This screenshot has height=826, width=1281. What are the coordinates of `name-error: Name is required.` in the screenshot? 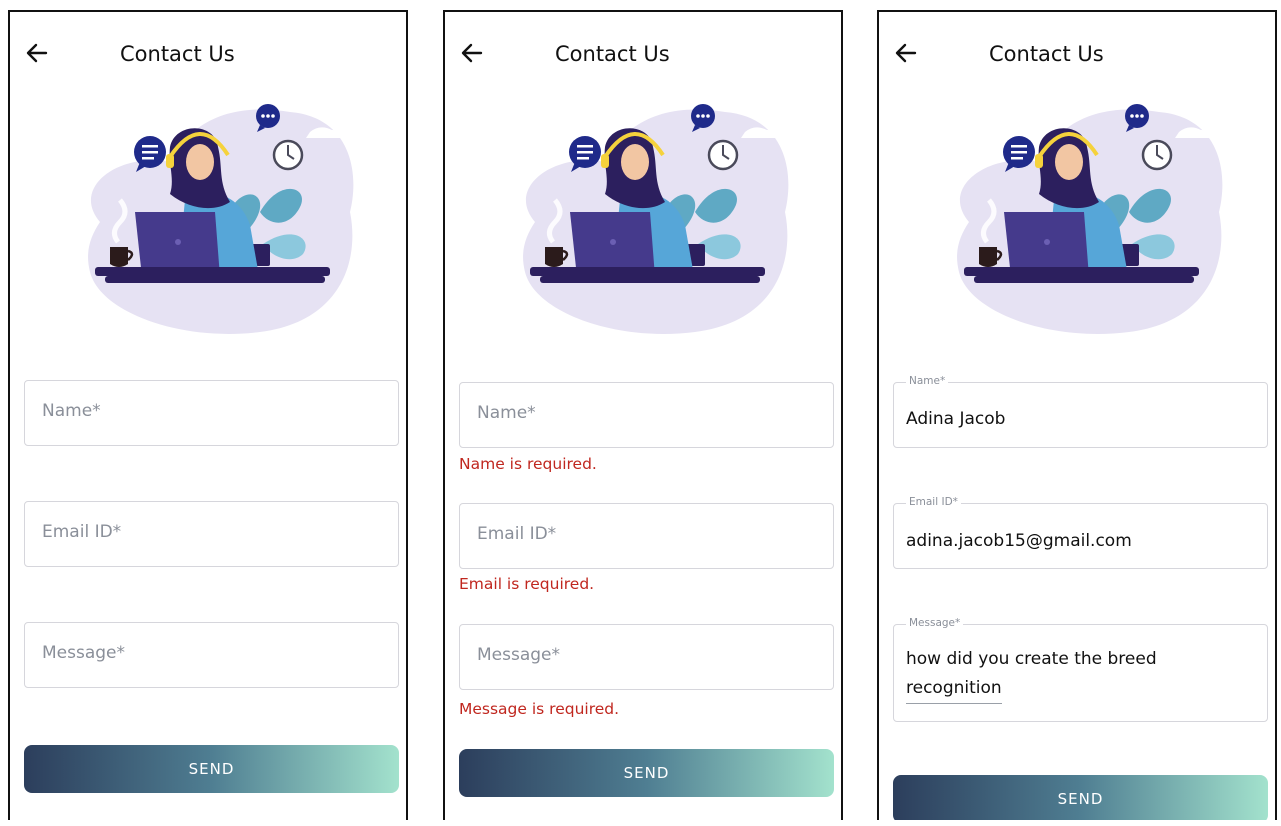 It's located at (528, 464).